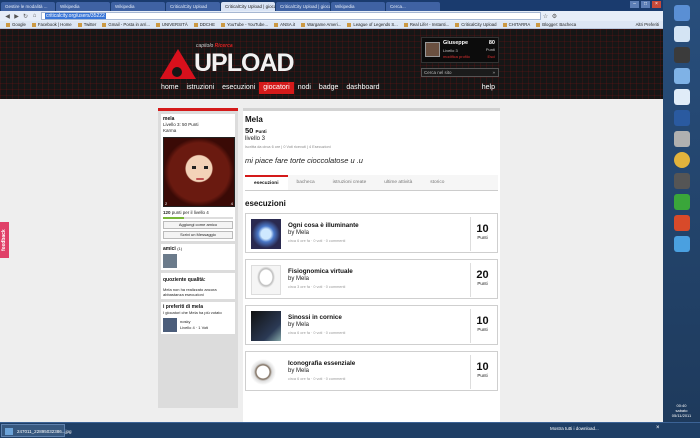 Image resolution: width=700 pixels, height=438 pixels. Describe the element at coordinates (321, 363) in the screenshot. I see `execution-title: Iconografia essenziale` at that location.